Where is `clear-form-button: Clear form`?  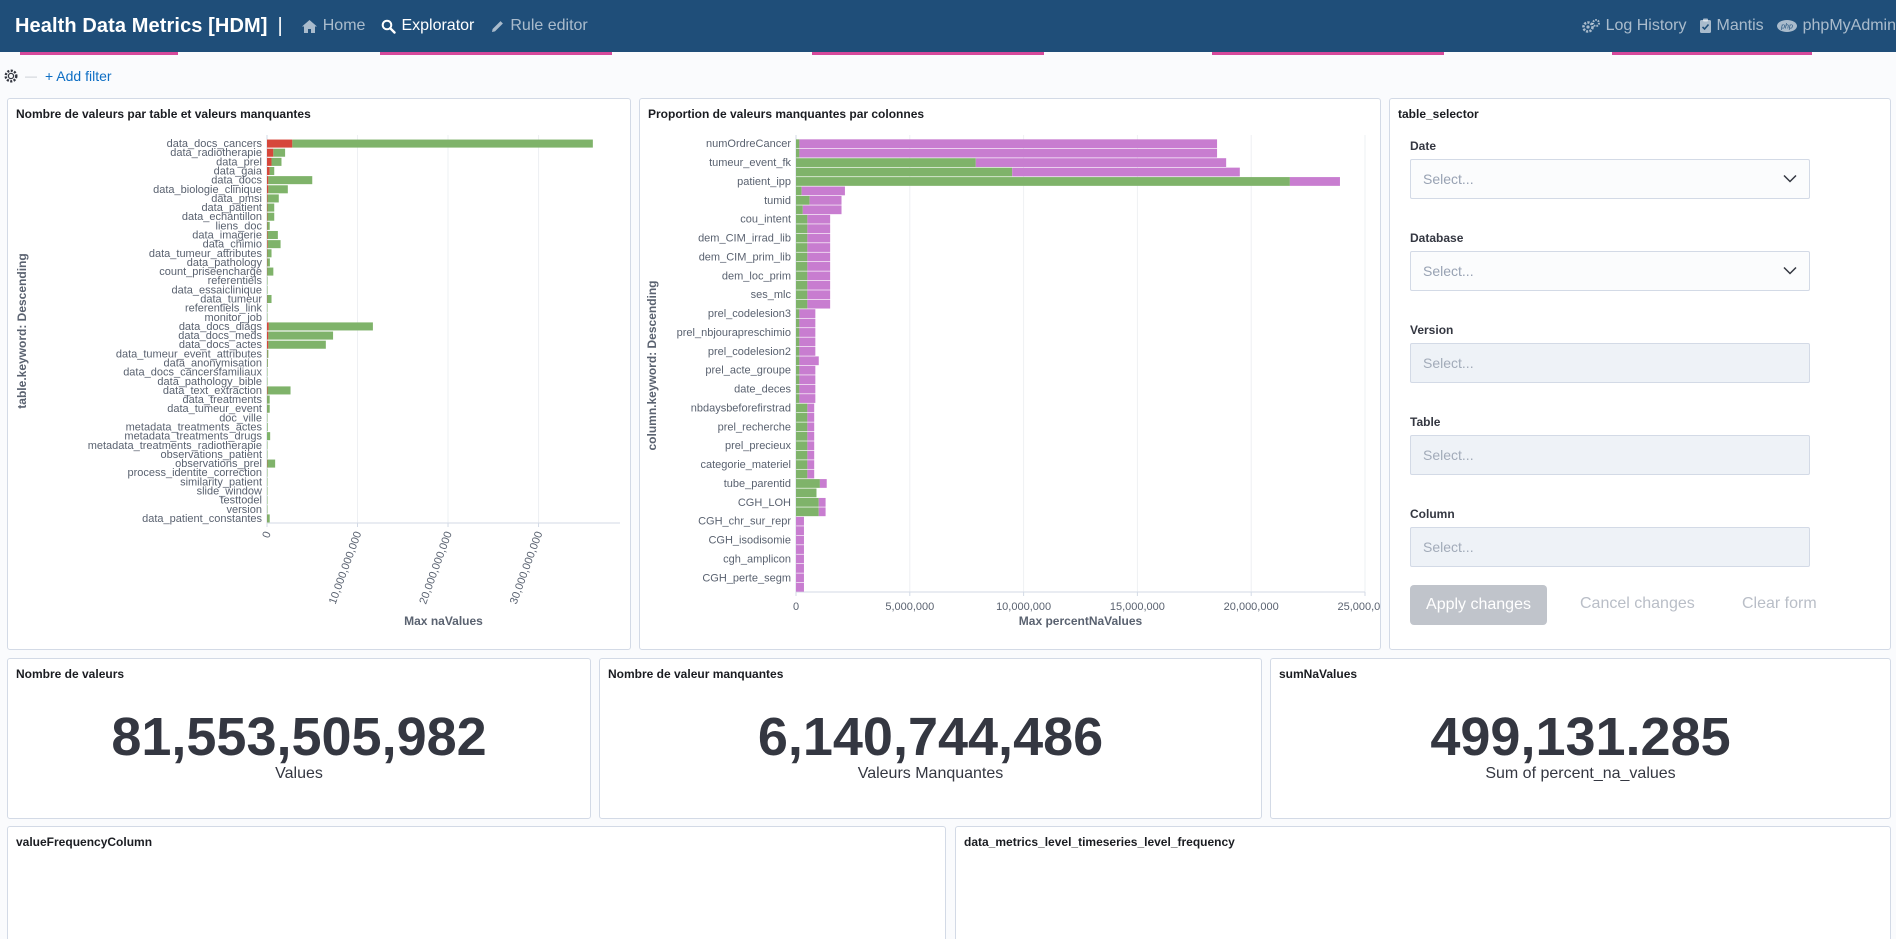 clear-form-button: Clear form is located at coordinates (1779, 604).